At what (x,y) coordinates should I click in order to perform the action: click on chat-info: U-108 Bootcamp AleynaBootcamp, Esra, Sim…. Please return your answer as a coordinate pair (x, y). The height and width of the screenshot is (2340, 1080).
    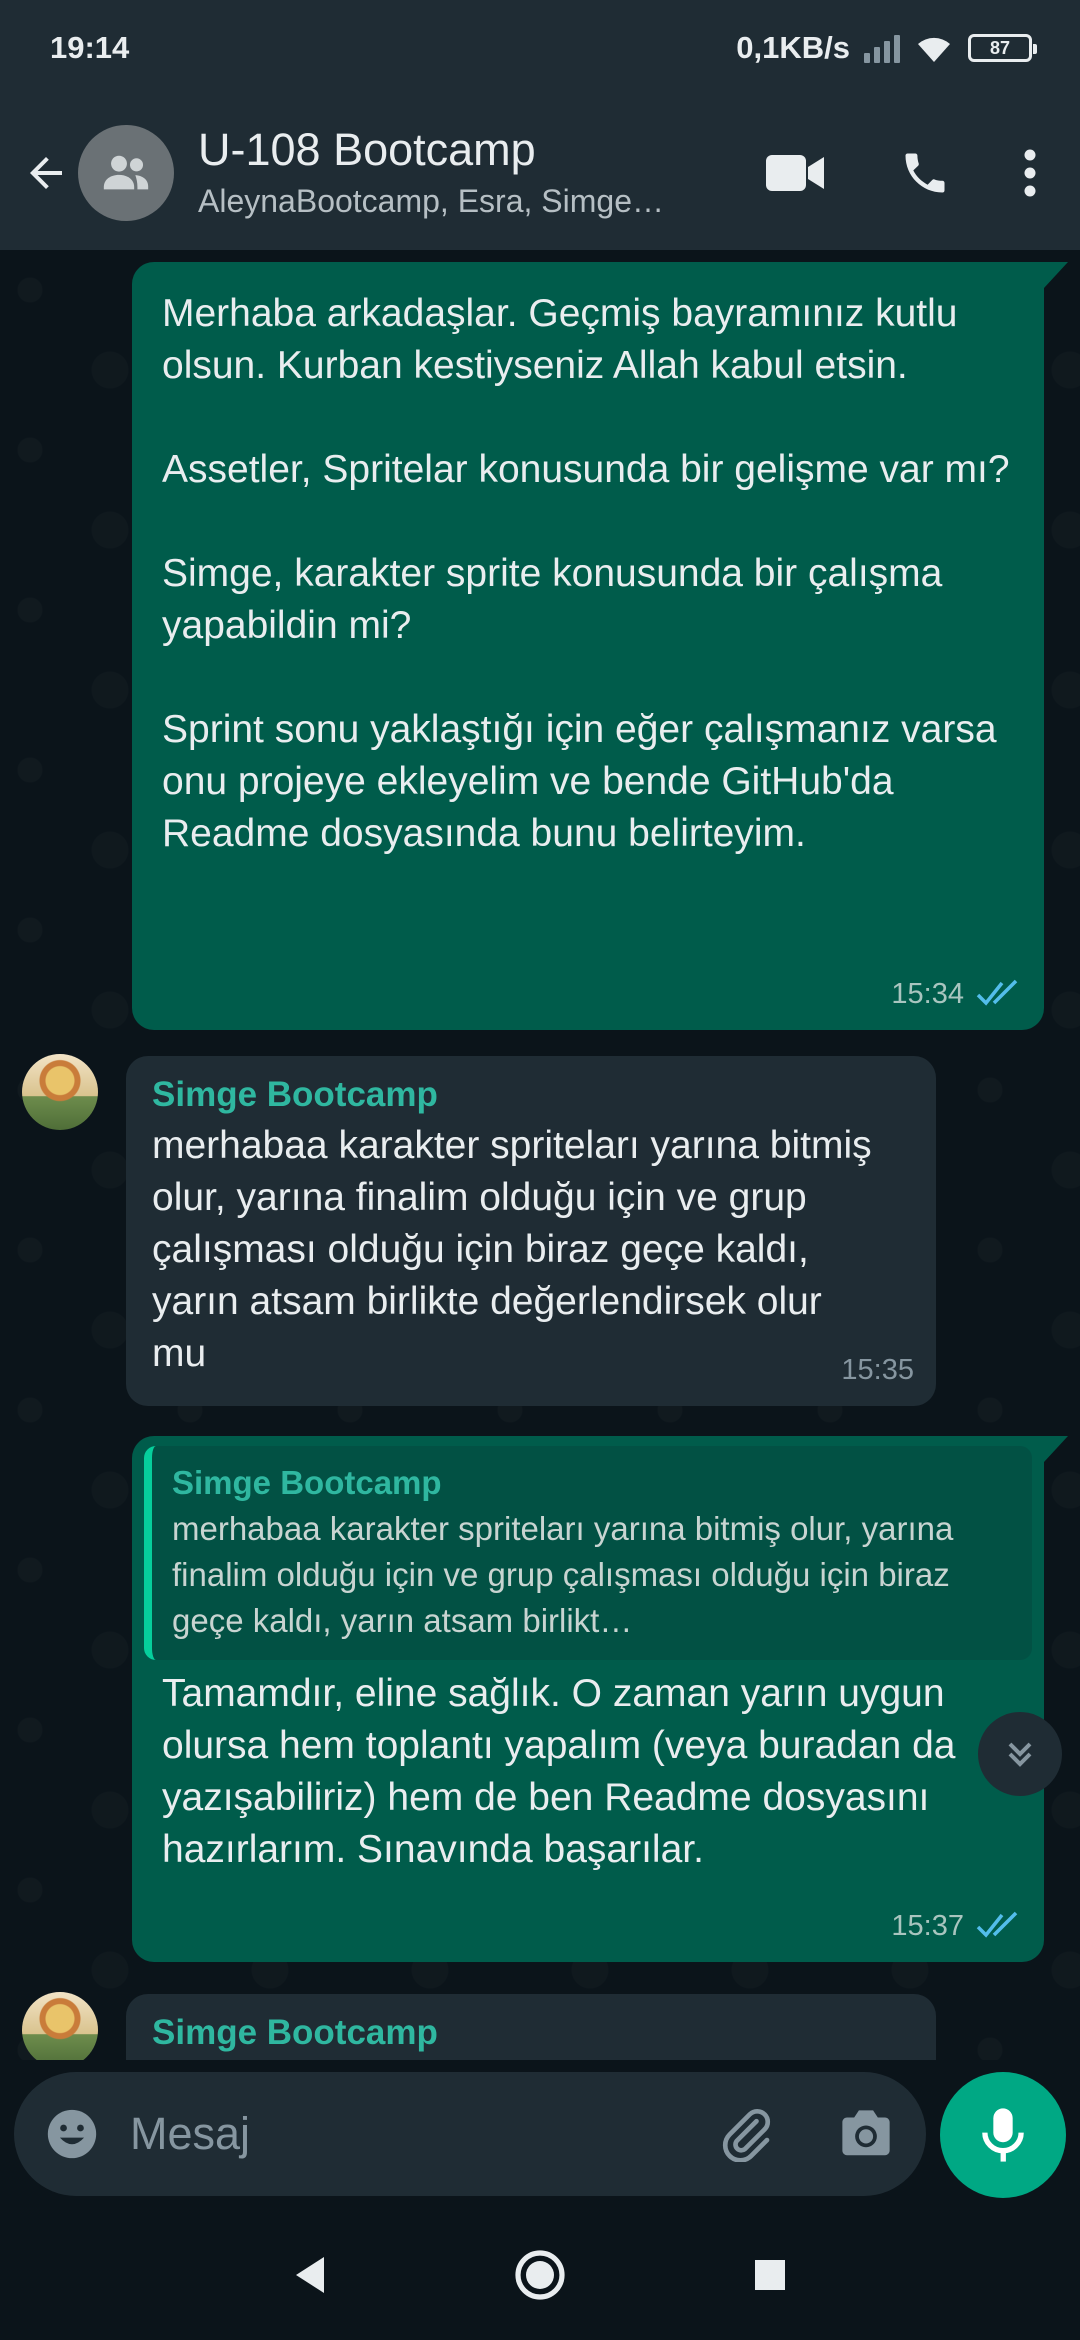
    Looking at the image, I should click on (458, 173).